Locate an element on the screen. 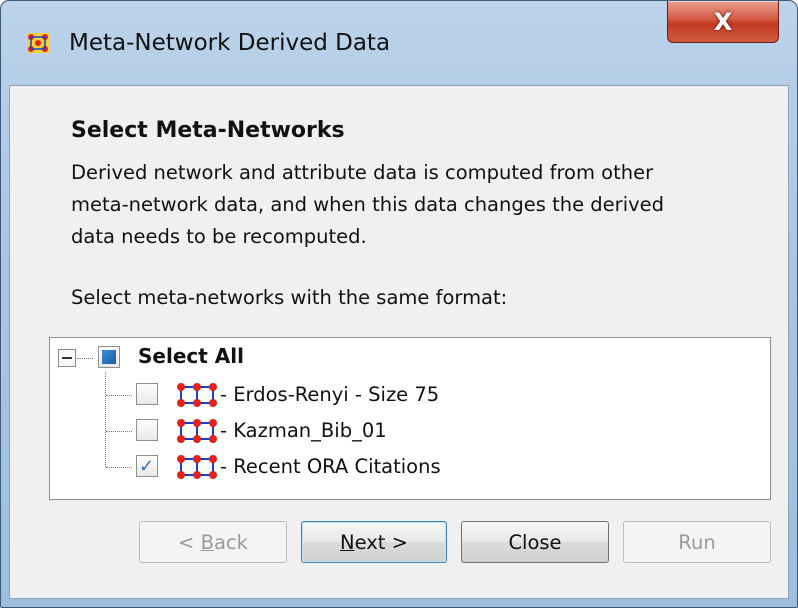  description-line: data needs to be recomputed. is located at coordinates (219, 236).